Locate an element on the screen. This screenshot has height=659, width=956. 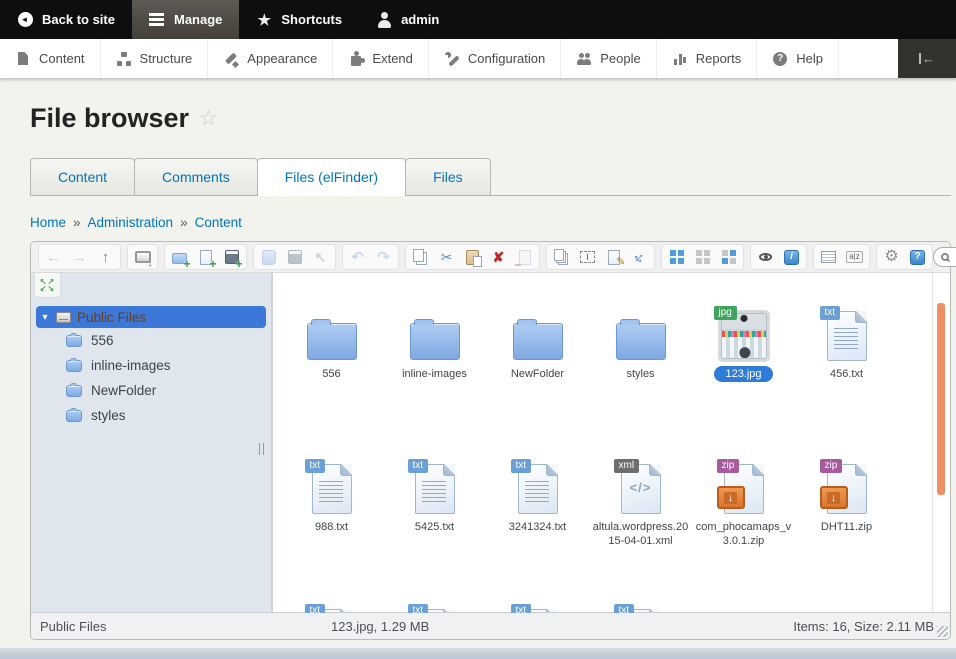
nav-item-label: 556 is located at coordinates (102, 340).